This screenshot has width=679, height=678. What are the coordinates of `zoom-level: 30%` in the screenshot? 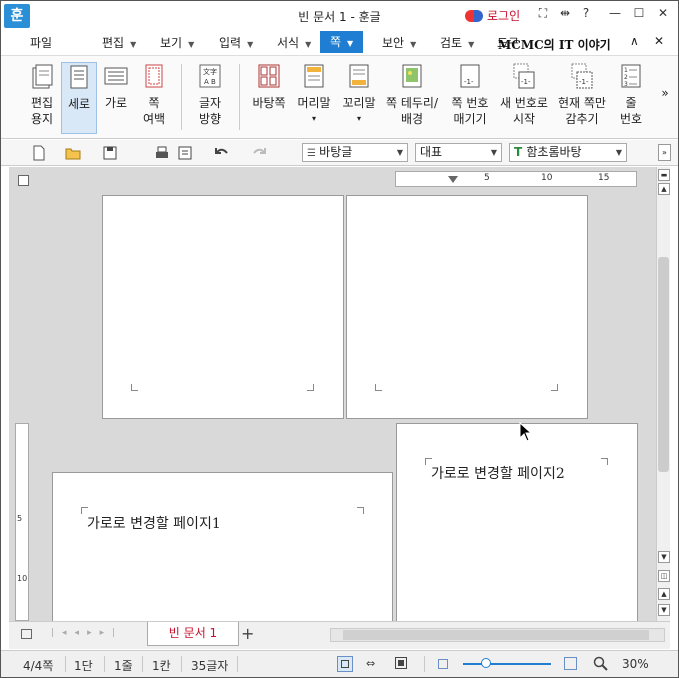 It's located at (635, 664).